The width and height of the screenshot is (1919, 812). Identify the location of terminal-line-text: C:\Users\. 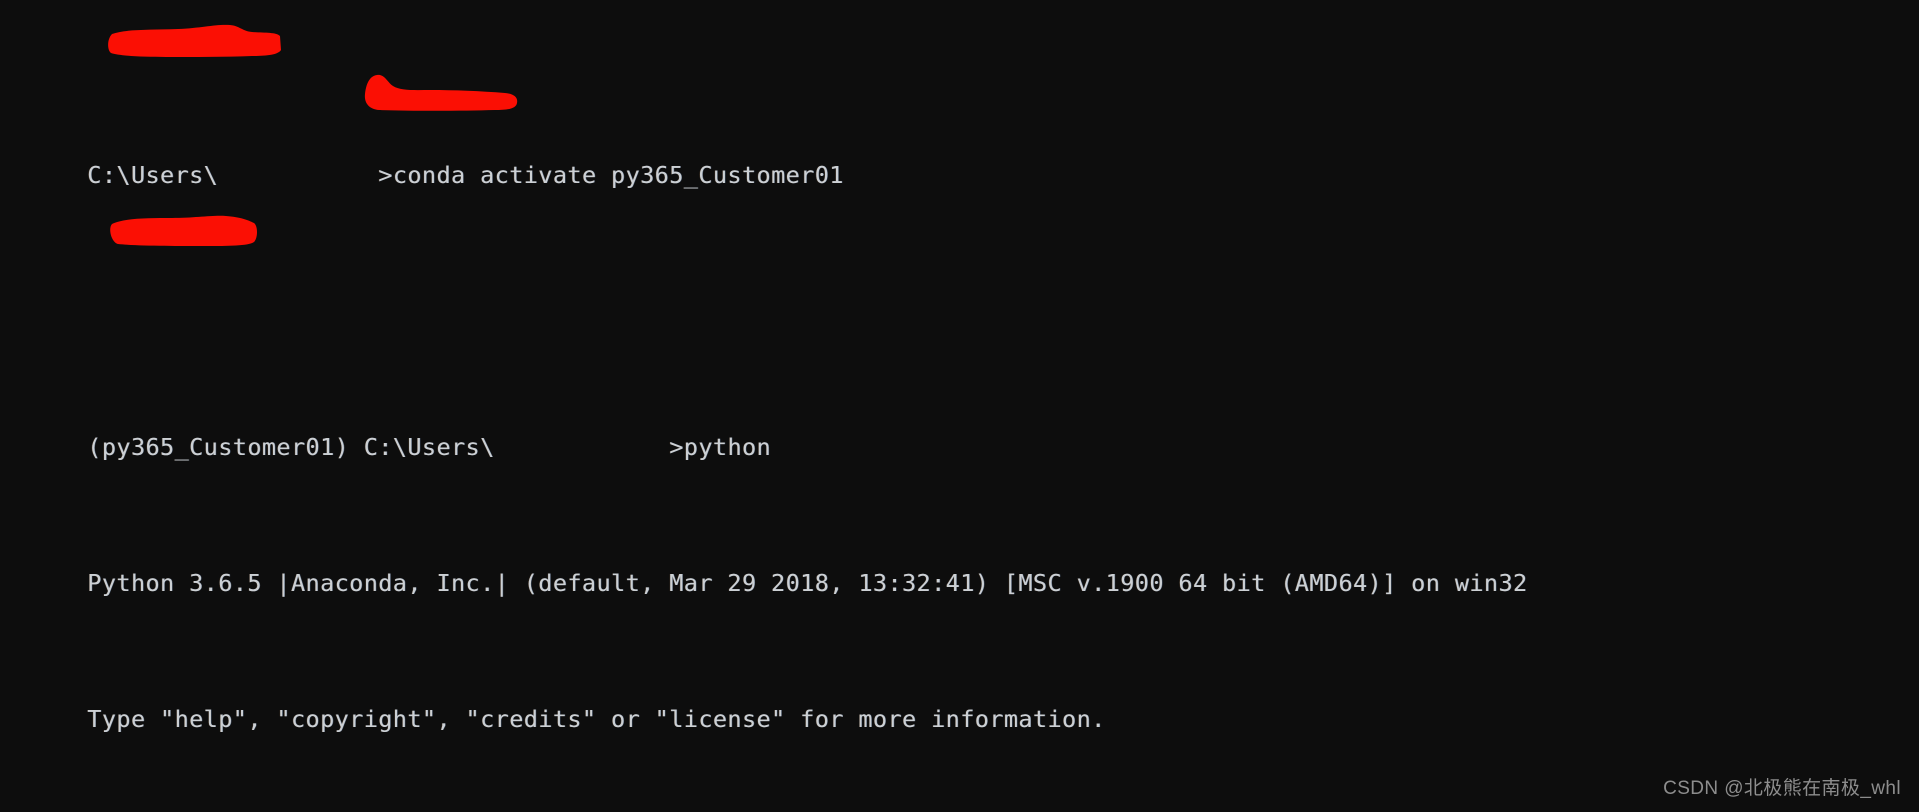
(153, 175).